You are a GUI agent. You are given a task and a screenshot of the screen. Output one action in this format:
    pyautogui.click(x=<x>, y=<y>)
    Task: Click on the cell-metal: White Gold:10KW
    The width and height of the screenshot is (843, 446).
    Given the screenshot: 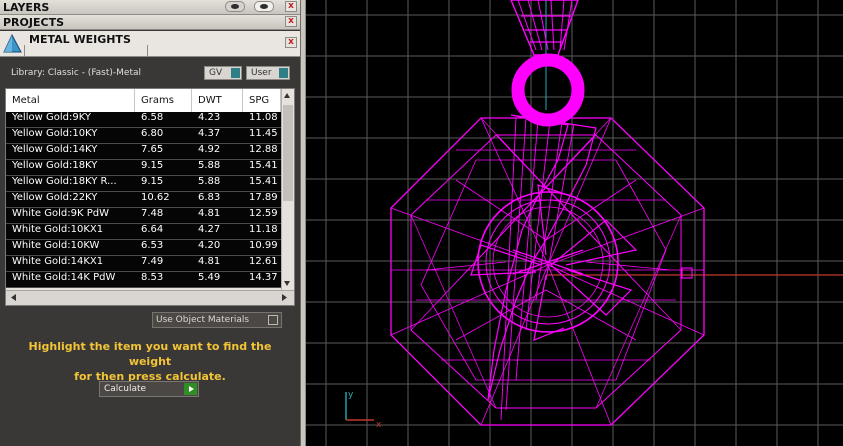 What is the action you would take?
    pyautogui.click(x=56, y=245)
    